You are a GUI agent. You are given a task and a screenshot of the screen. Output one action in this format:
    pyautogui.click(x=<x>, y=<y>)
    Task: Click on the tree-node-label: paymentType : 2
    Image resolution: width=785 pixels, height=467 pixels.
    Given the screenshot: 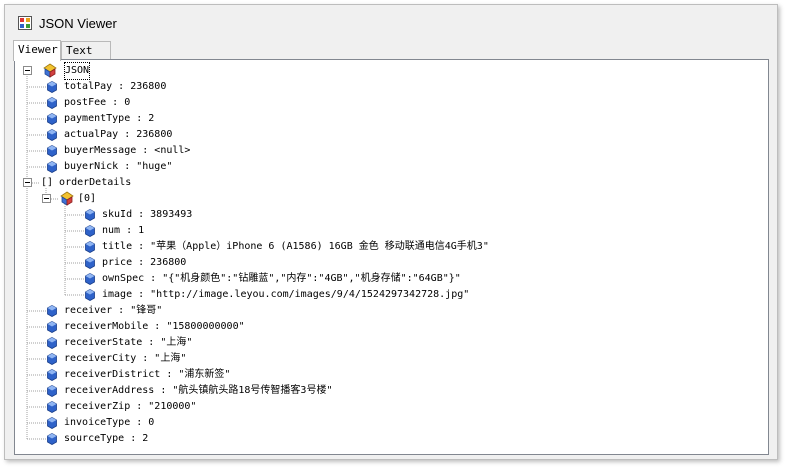 What is the action you would take?
    pyautogui.click(x=109, y=118)
    